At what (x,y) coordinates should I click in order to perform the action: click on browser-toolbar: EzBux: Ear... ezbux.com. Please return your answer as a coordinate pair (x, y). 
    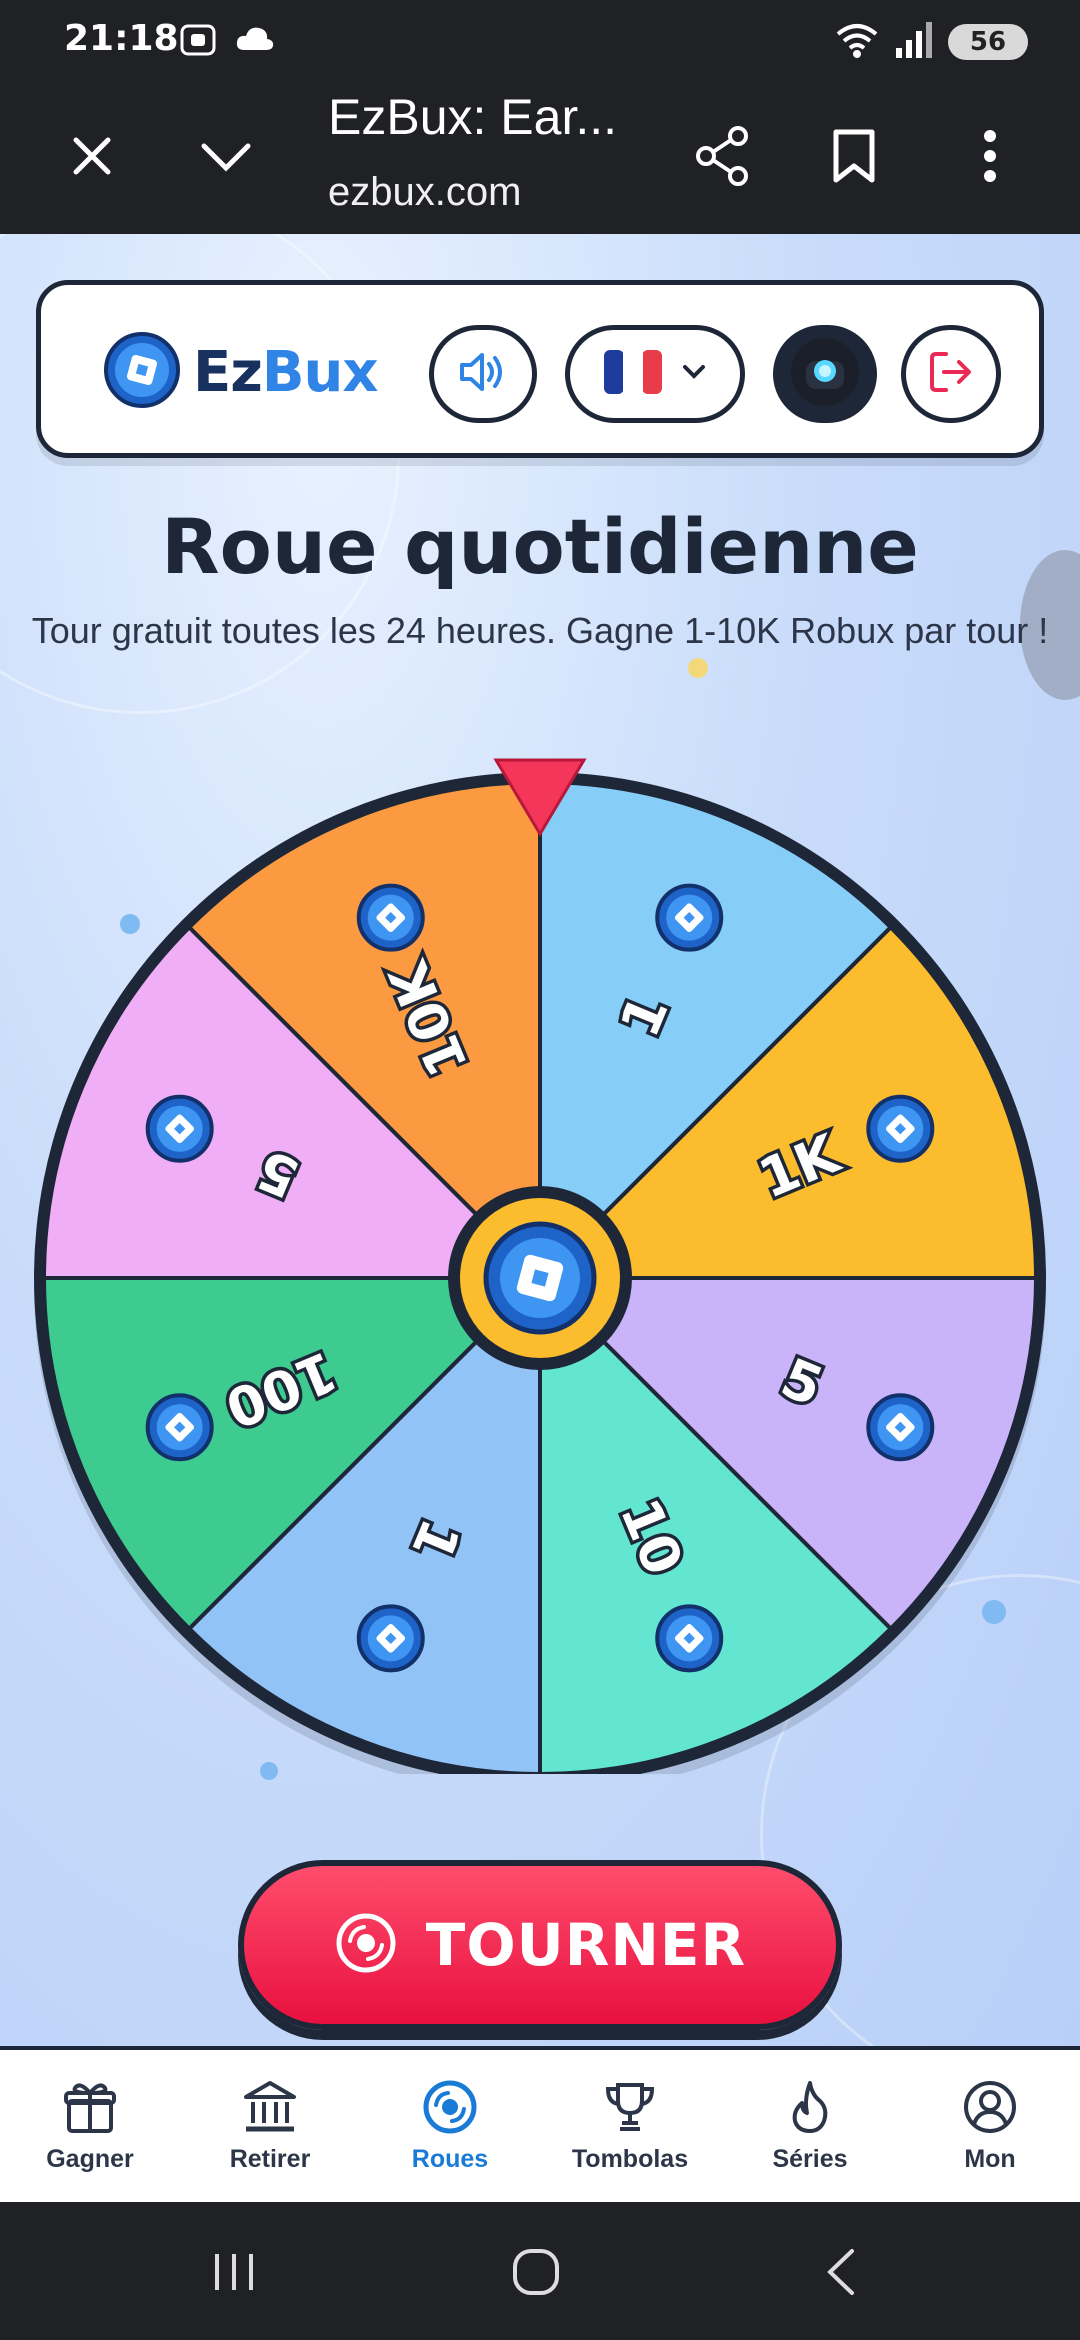
    Looking at the image, I should click on (540, 156).